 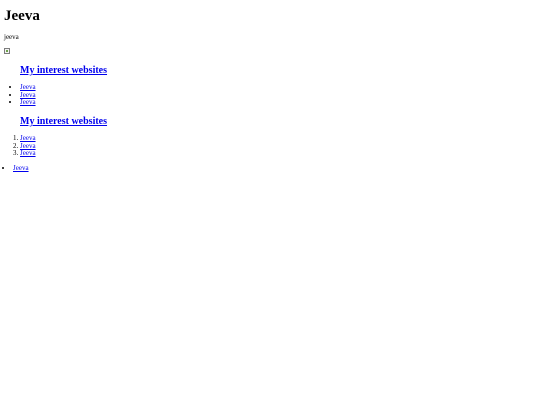 I want to click on interest-websites-bullet-list: Jeeva Jeeva Jeeva, so click(x=28, y=95).